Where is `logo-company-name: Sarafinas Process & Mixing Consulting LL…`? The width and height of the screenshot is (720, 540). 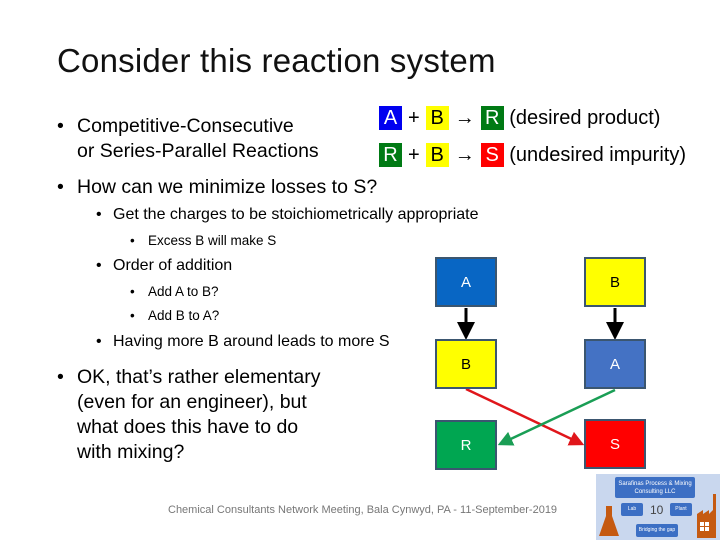 logo-company-name: Sarafinas Process & Mixing Consulting LL… is located at coordinates (655, 487).